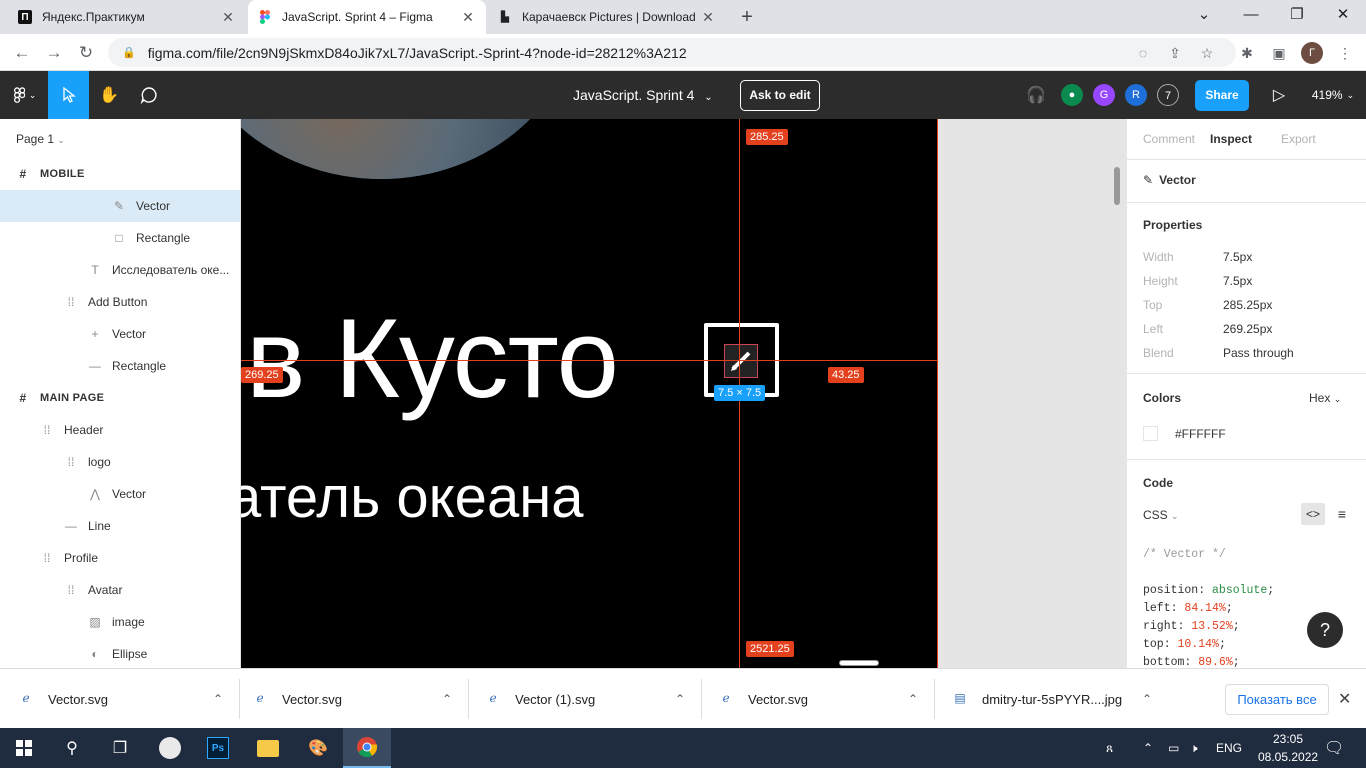 The width and height of the screenshot is (1366, 768). What do you see at coordinates (120, 174) in the screenshot?
I see `layer-row: # MOBILE` at bounding box center [120, 174].